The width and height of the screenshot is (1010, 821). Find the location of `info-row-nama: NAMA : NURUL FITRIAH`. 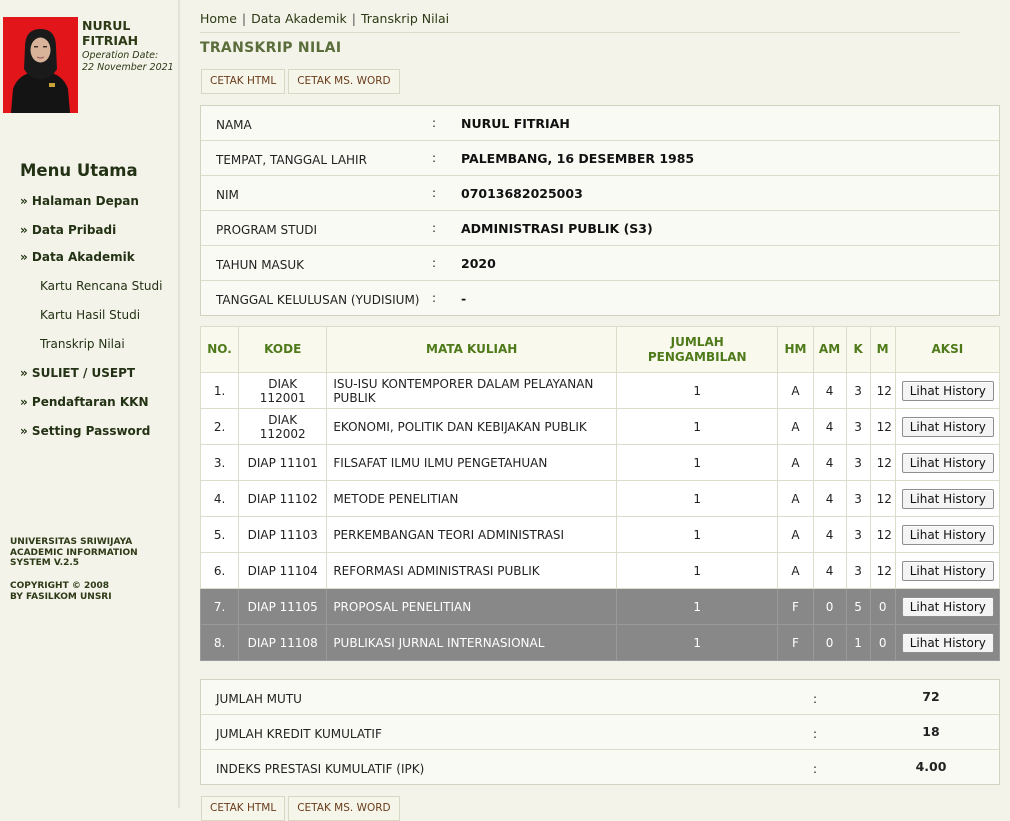

info-row-nama: NAMA : NURUL FITRIAH is located at coordinates (600, 123).